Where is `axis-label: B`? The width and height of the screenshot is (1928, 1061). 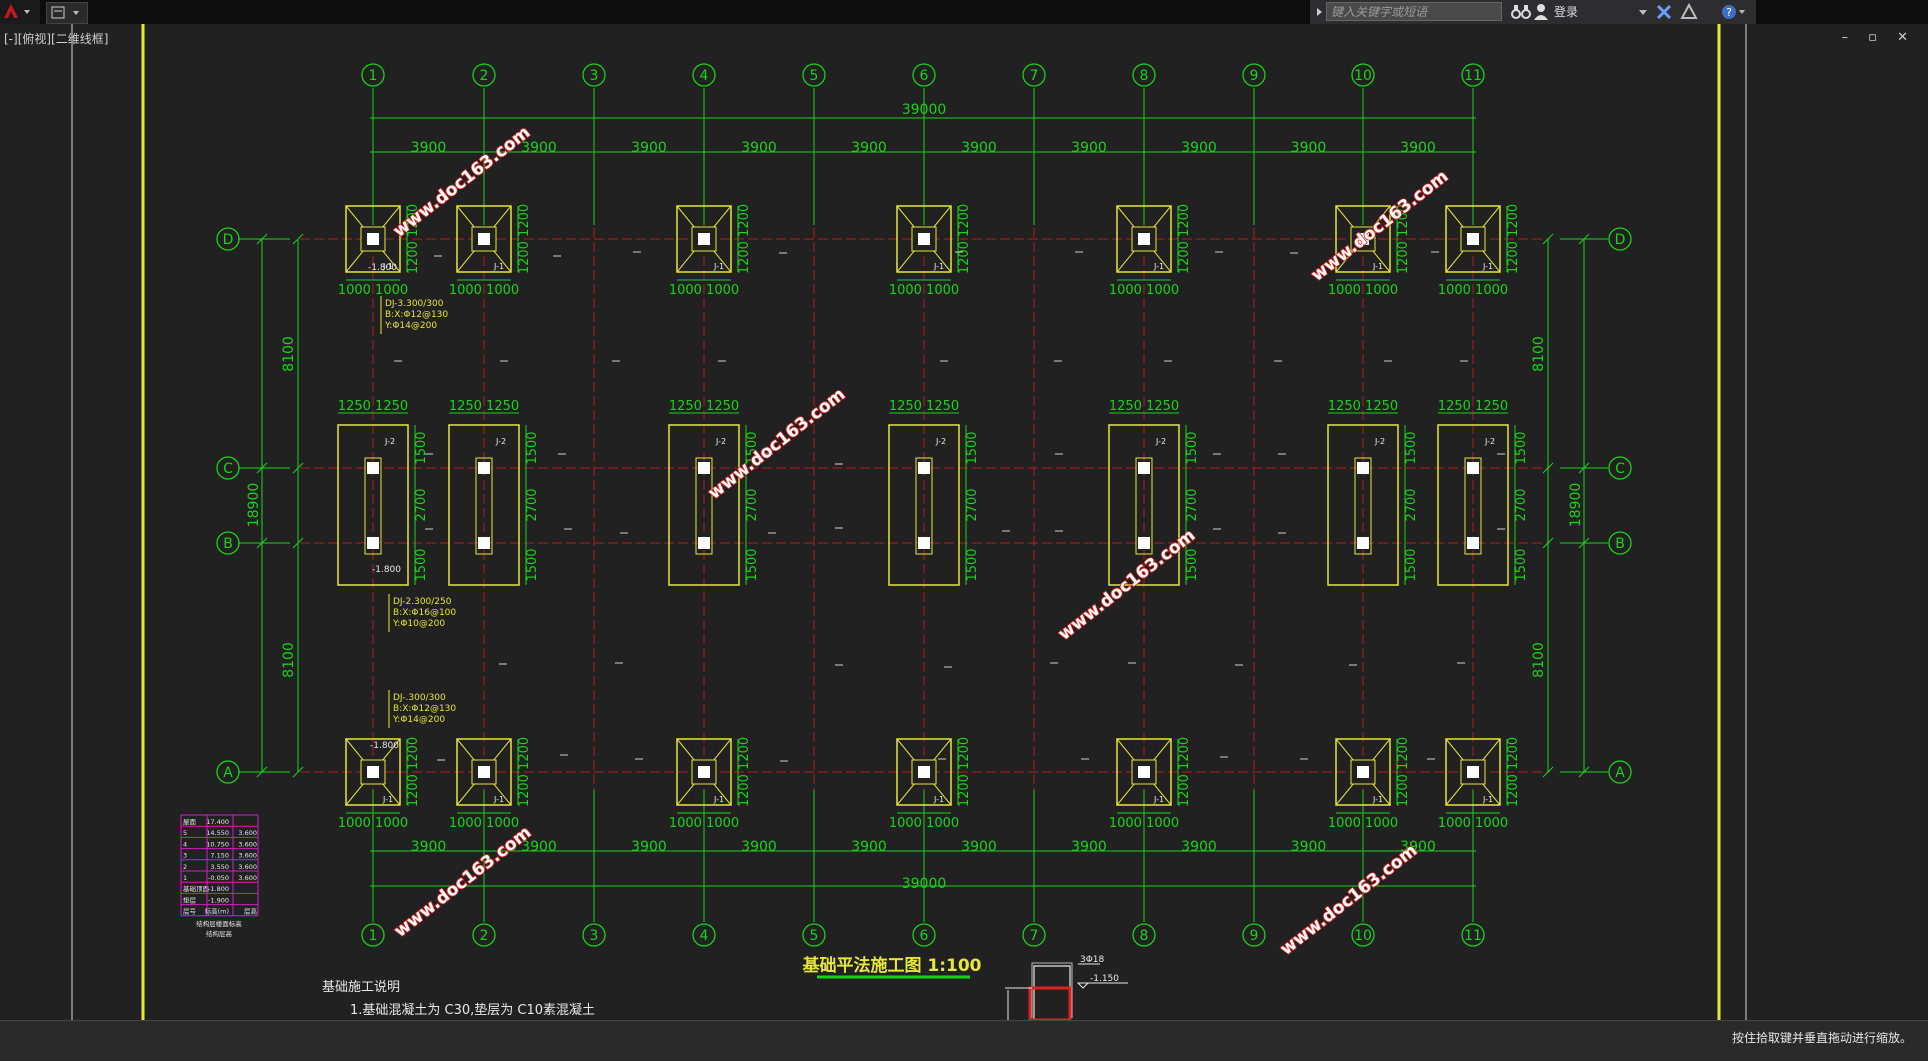
axis-label: B is located at coordinates (228, 544).